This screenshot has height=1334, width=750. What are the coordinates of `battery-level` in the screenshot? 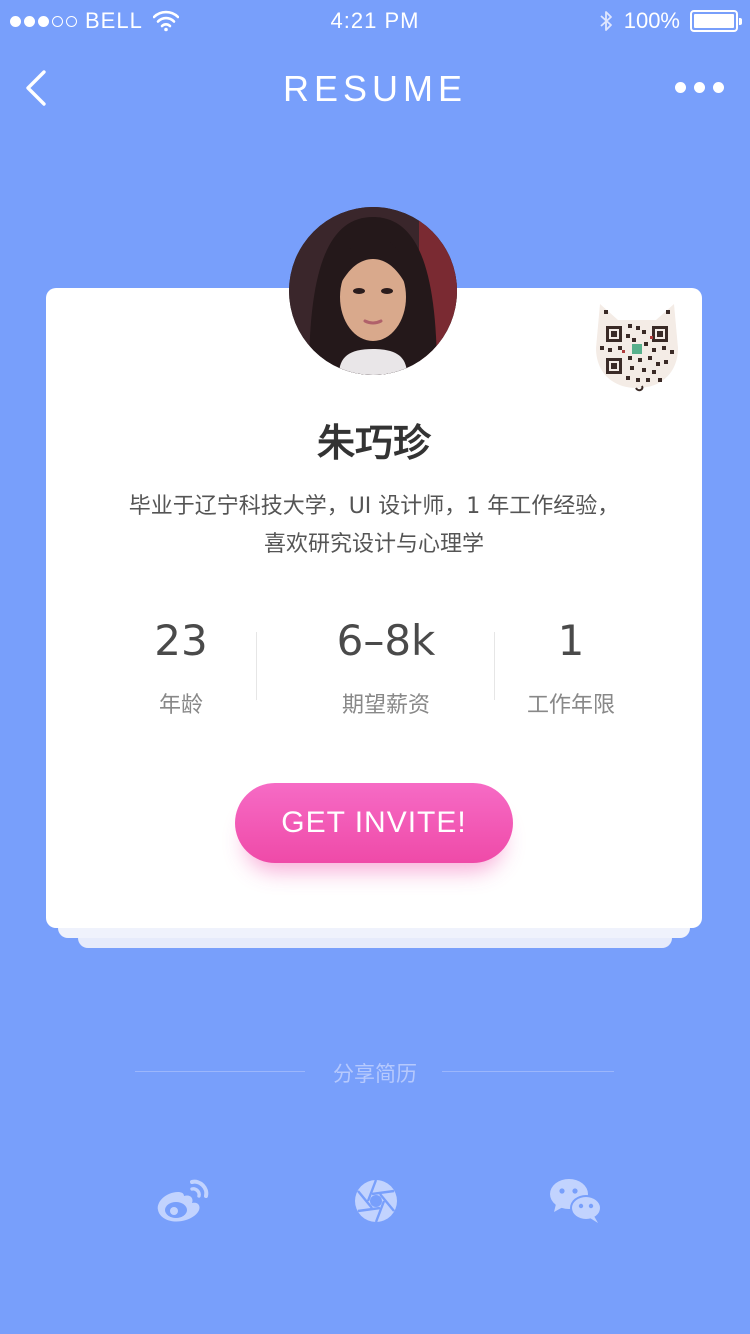 It's located at (714, 21).